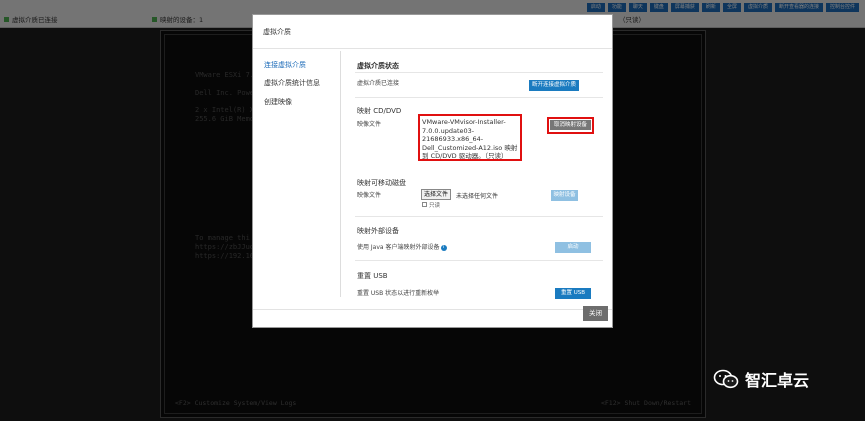 The height and width of the screenshot is (421, 865). I want to click on readonly-checkbox, so click(424, 204).